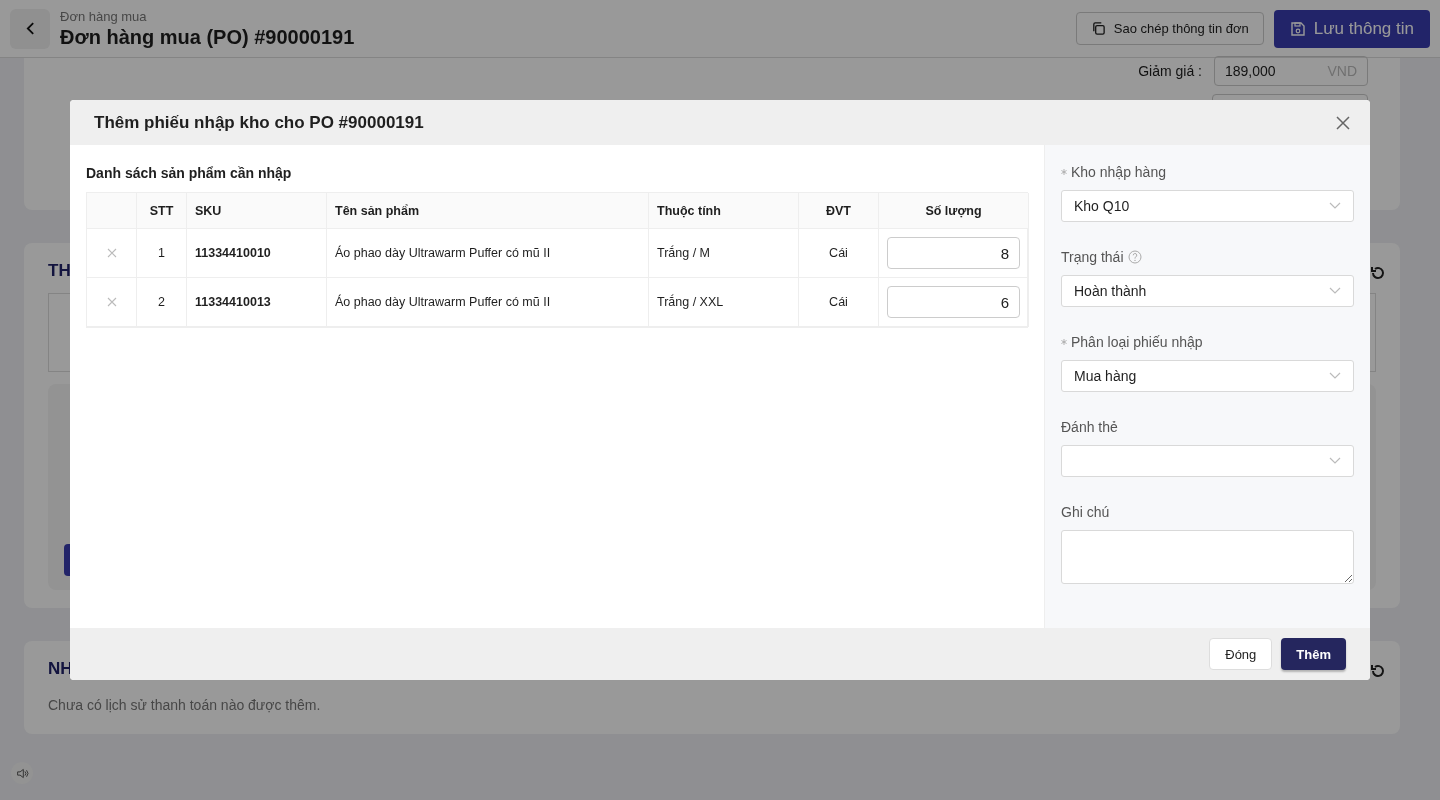 The image size is (1440, 800). I want to click on column-header: Số lượng, so click(954, 211).